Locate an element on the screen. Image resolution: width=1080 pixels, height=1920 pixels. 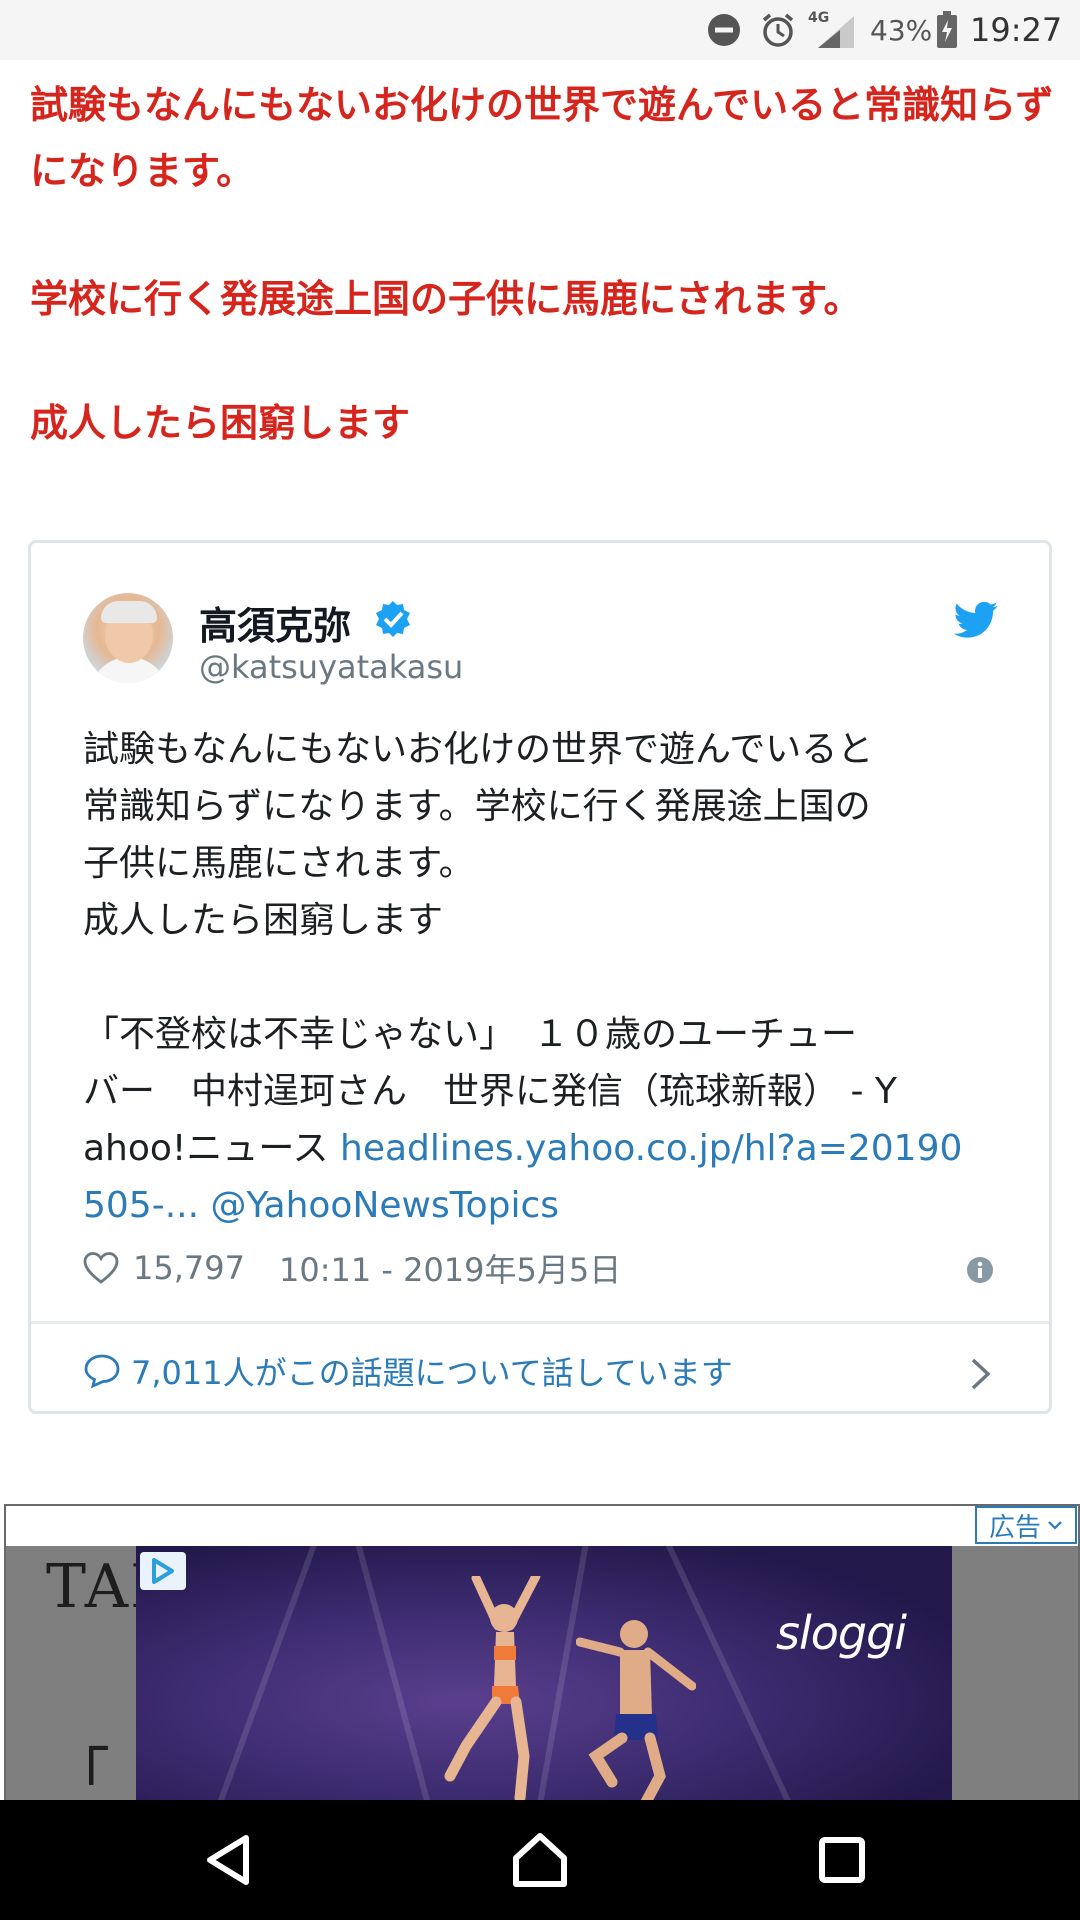
navigation-bar is located at coordinates (540, 1860).